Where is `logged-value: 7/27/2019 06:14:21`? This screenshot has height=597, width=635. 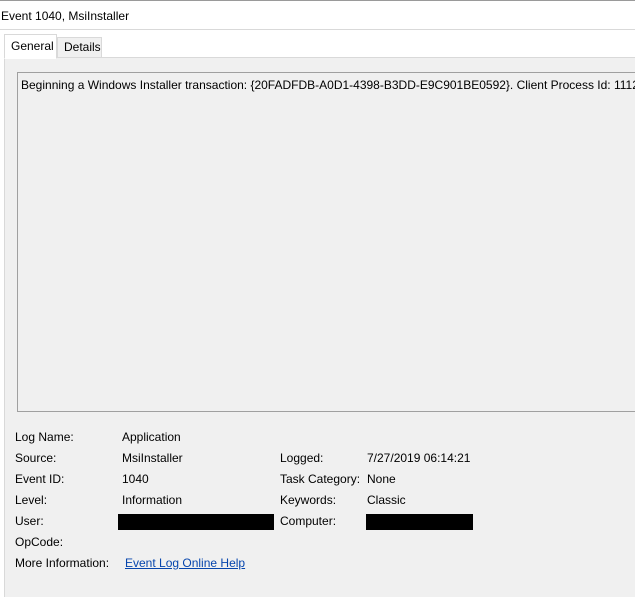 logged-value: 7/27/2019 06:14:21 is located at coordinates (419, 458).